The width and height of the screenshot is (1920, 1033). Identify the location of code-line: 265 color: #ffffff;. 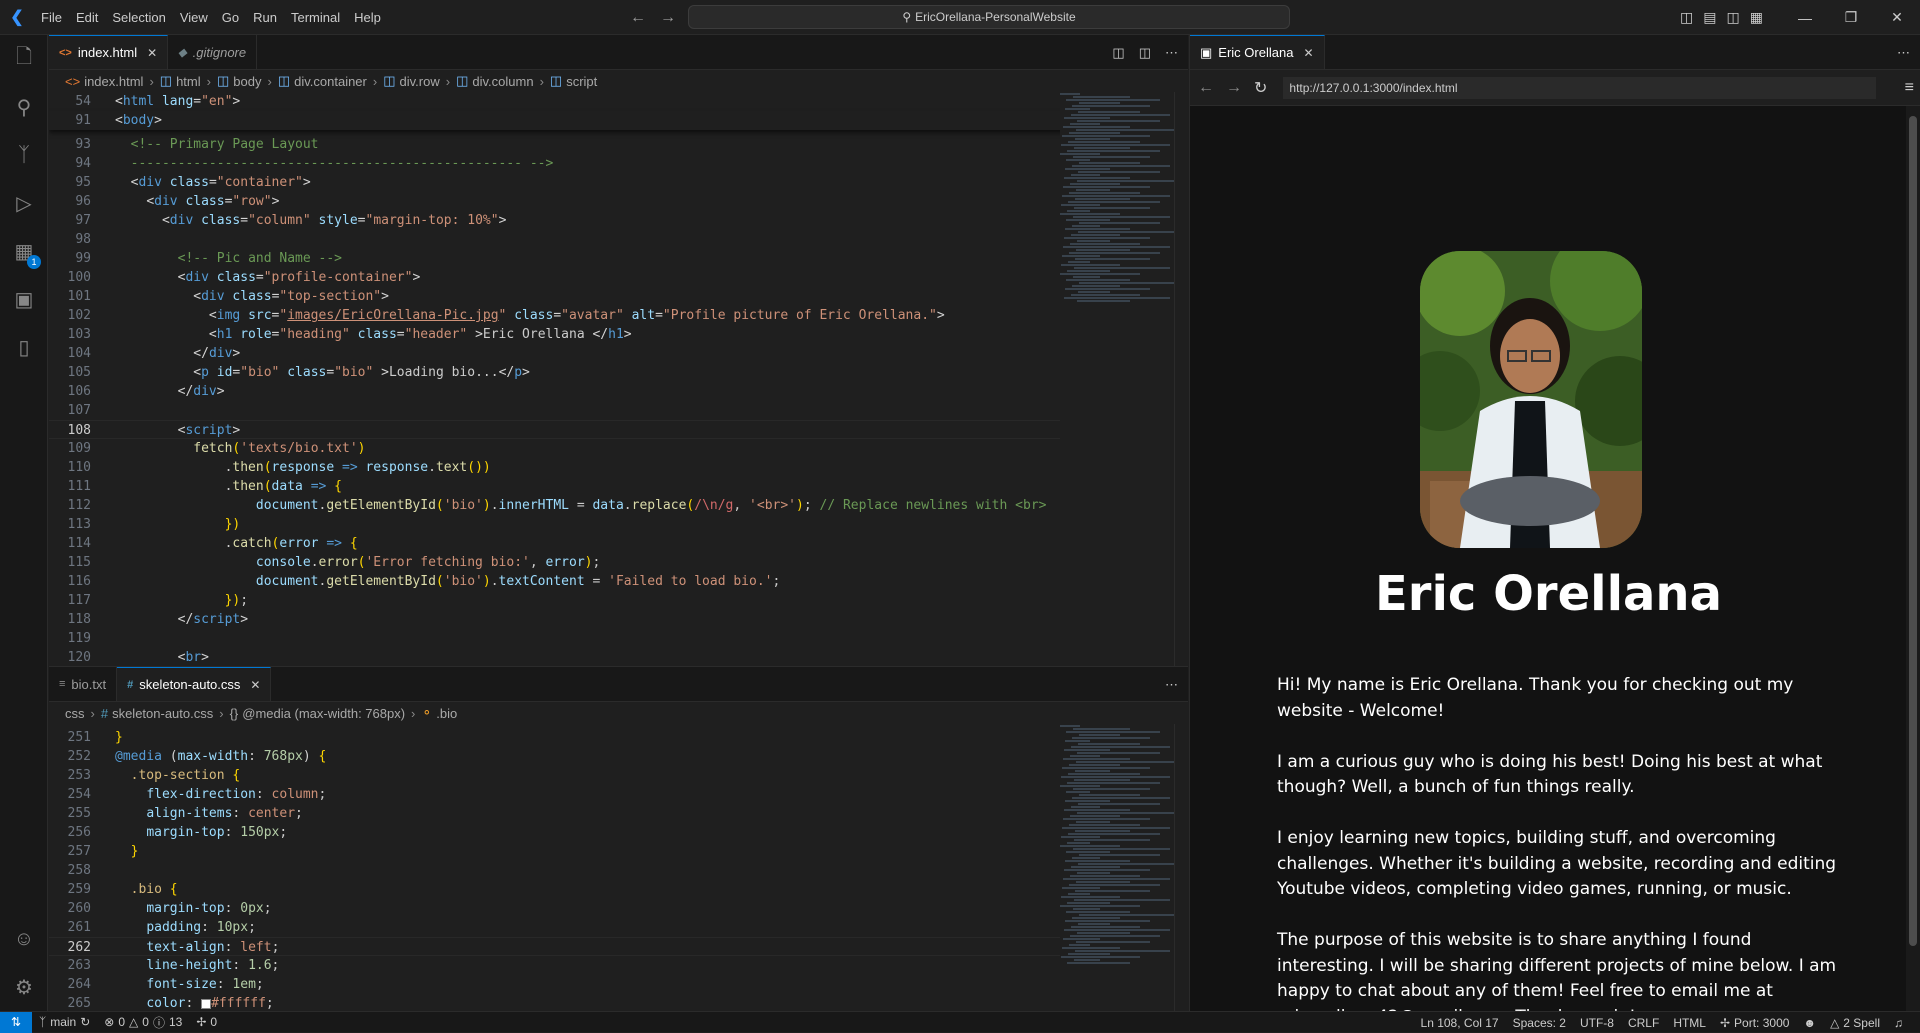
(618, 1003).